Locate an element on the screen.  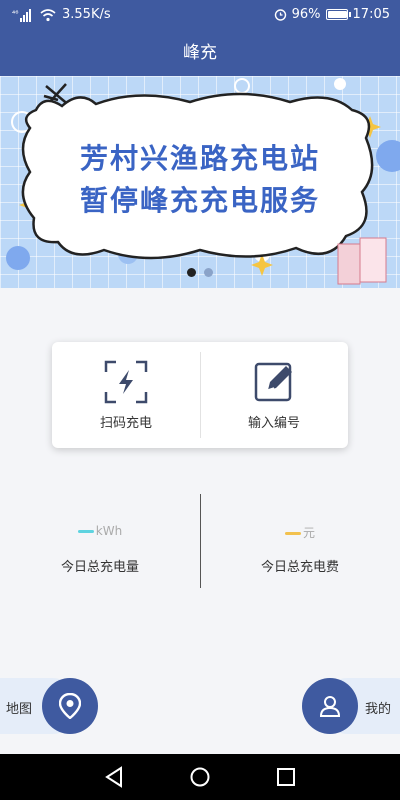
action-card: 扫码充电 输入编号 is located at coordinates (200, 395).